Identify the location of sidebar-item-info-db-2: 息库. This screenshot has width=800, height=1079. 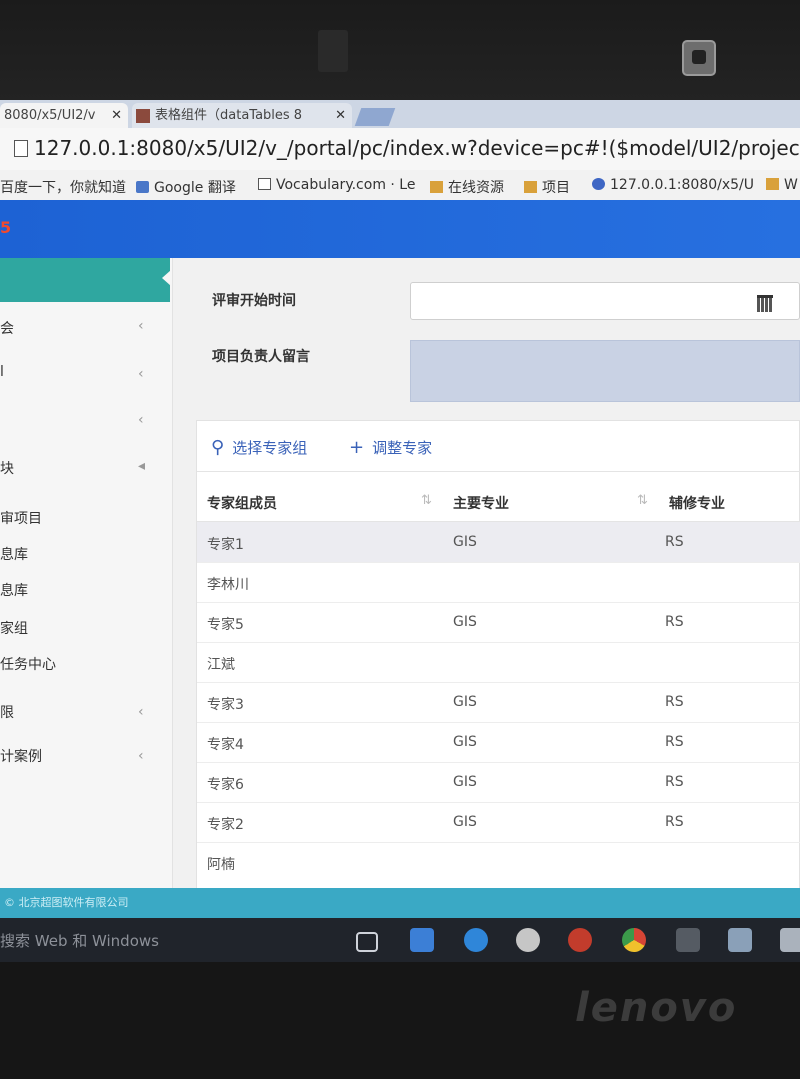
(14, 590).